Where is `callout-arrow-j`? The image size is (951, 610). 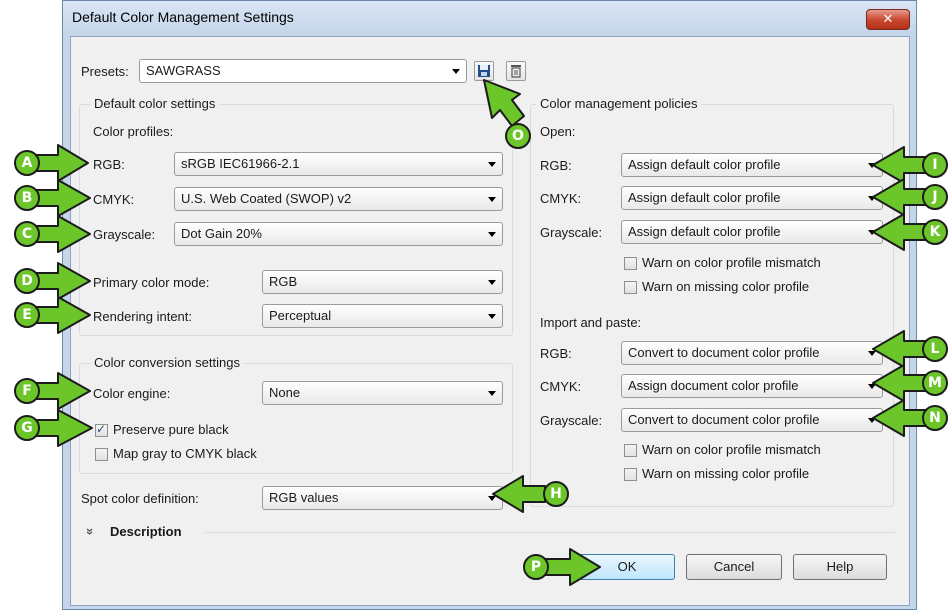
callout-arrow-j is located at coordinates (899, 197).